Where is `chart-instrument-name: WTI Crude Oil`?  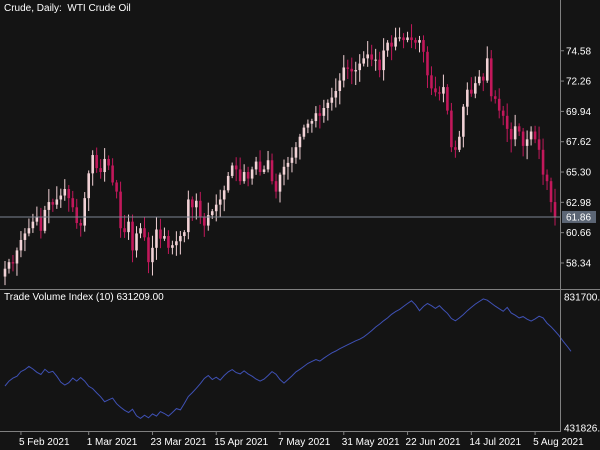
chart-instrument-name: WTI Crude Oil is located at coordinates (99, 8).